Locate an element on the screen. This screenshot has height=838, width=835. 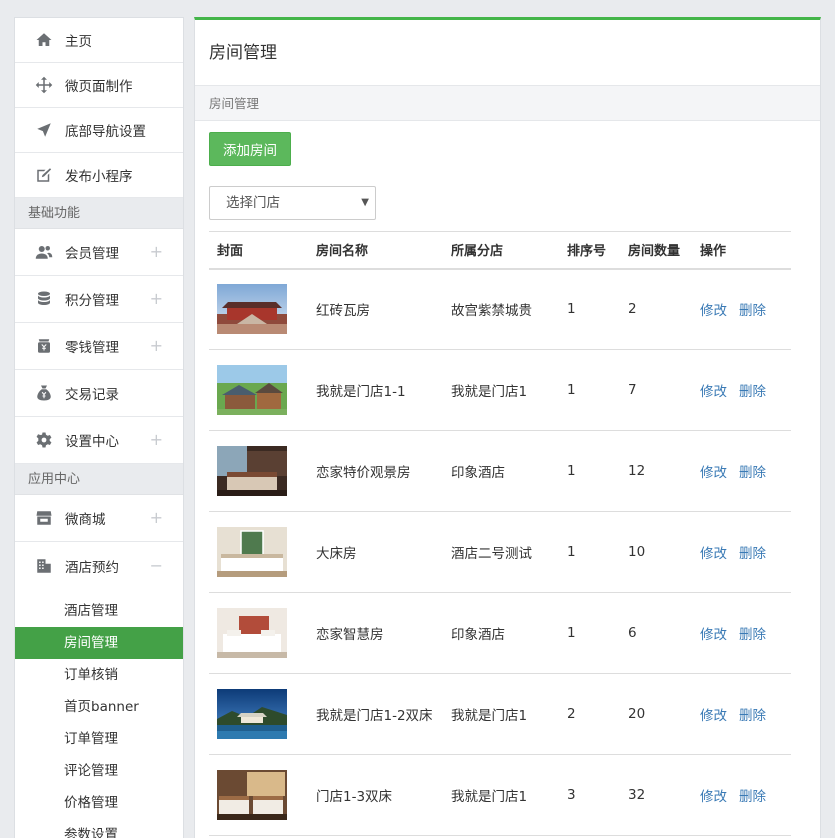
users-icon is located at coordinates (44, 252).